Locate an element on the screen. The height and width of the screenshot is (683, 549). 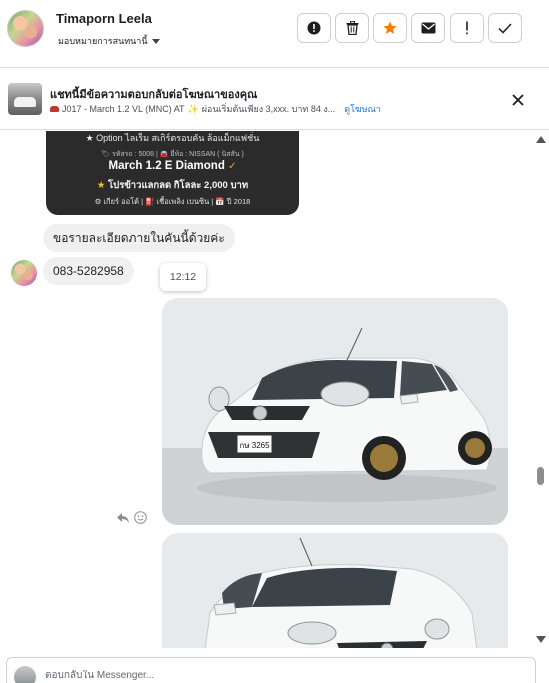
assign-conversation-dropdown: มอบหมายการสนทนานี้ is located at coordinates (109, 41).